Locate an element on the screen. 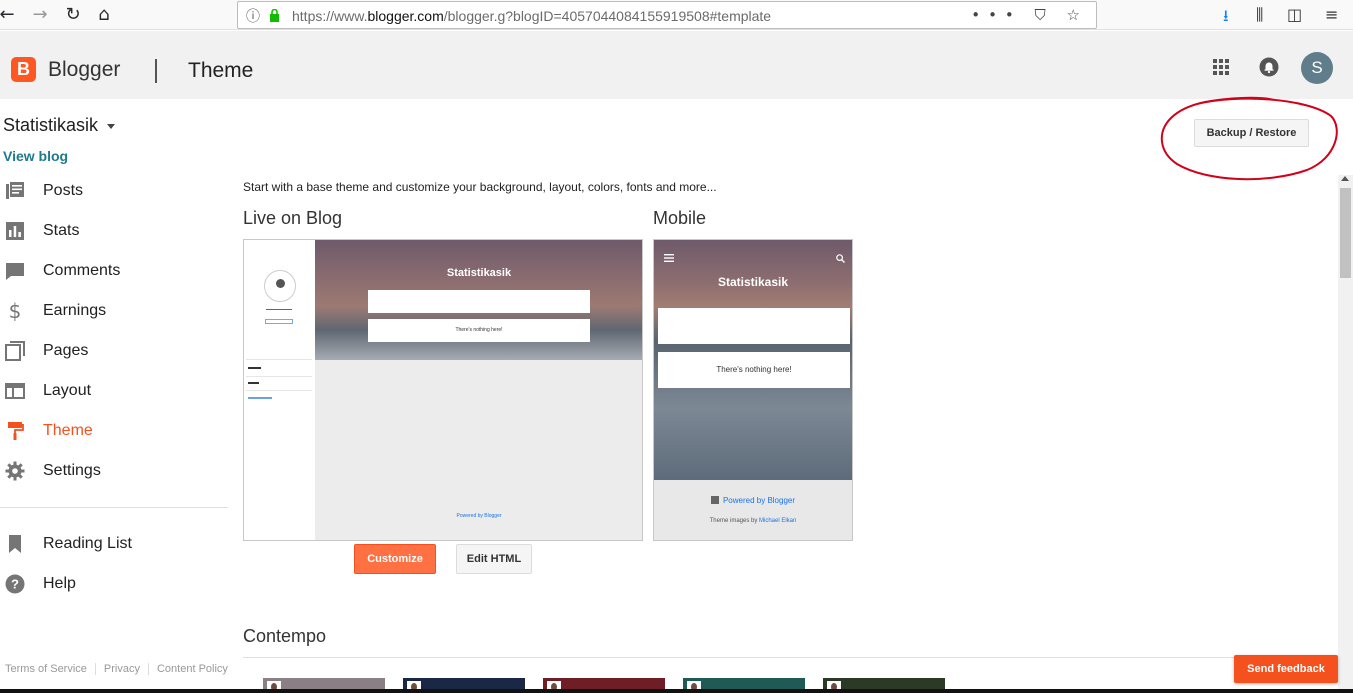 The width and height of the screenshot is (1353, 693). send-feedback-button: Send feedback is located at coordinates (1286, 669).